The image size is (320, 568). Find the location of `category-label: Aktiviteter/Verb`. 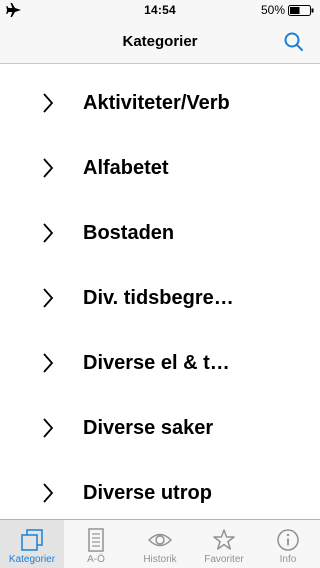

category-label: Aktiviteter/Verb is located at coordinates (156, 103).